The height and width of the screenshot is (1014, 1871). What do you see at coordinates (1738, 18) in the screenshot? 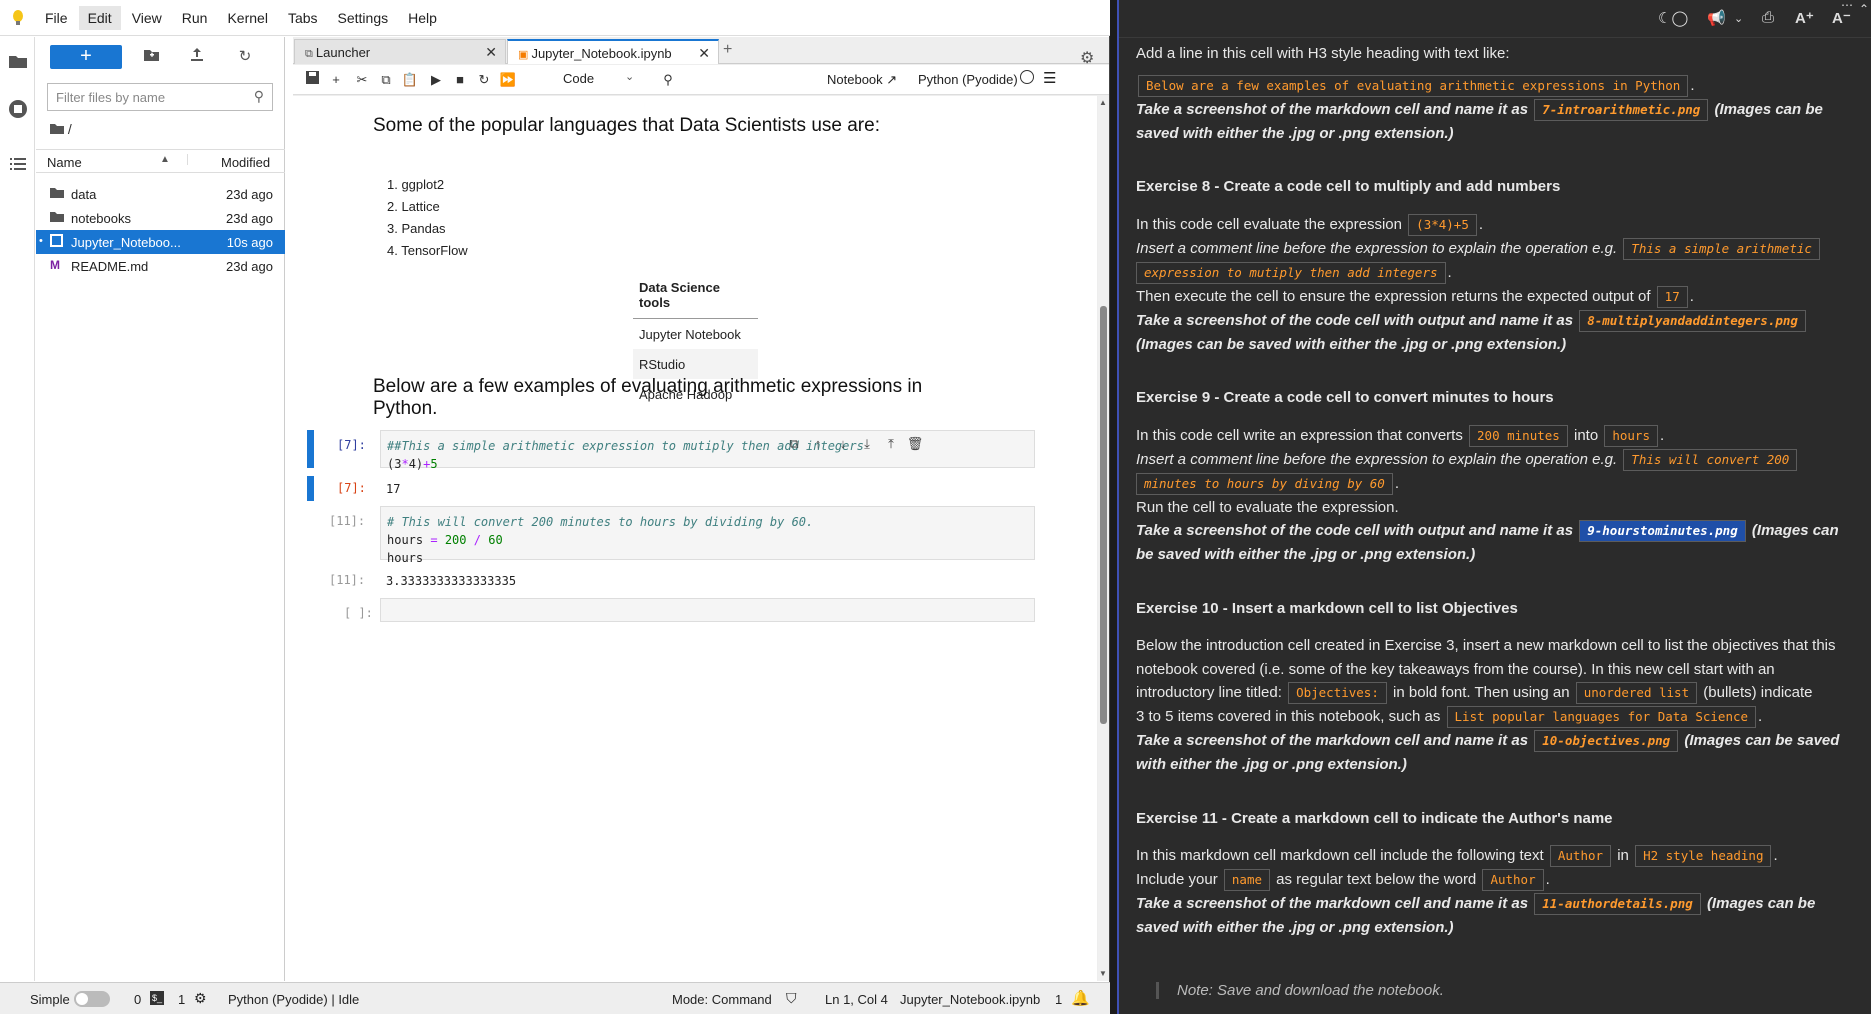
I see `chevron-down-icon: ⌄` at bounding box center [1738, 18].